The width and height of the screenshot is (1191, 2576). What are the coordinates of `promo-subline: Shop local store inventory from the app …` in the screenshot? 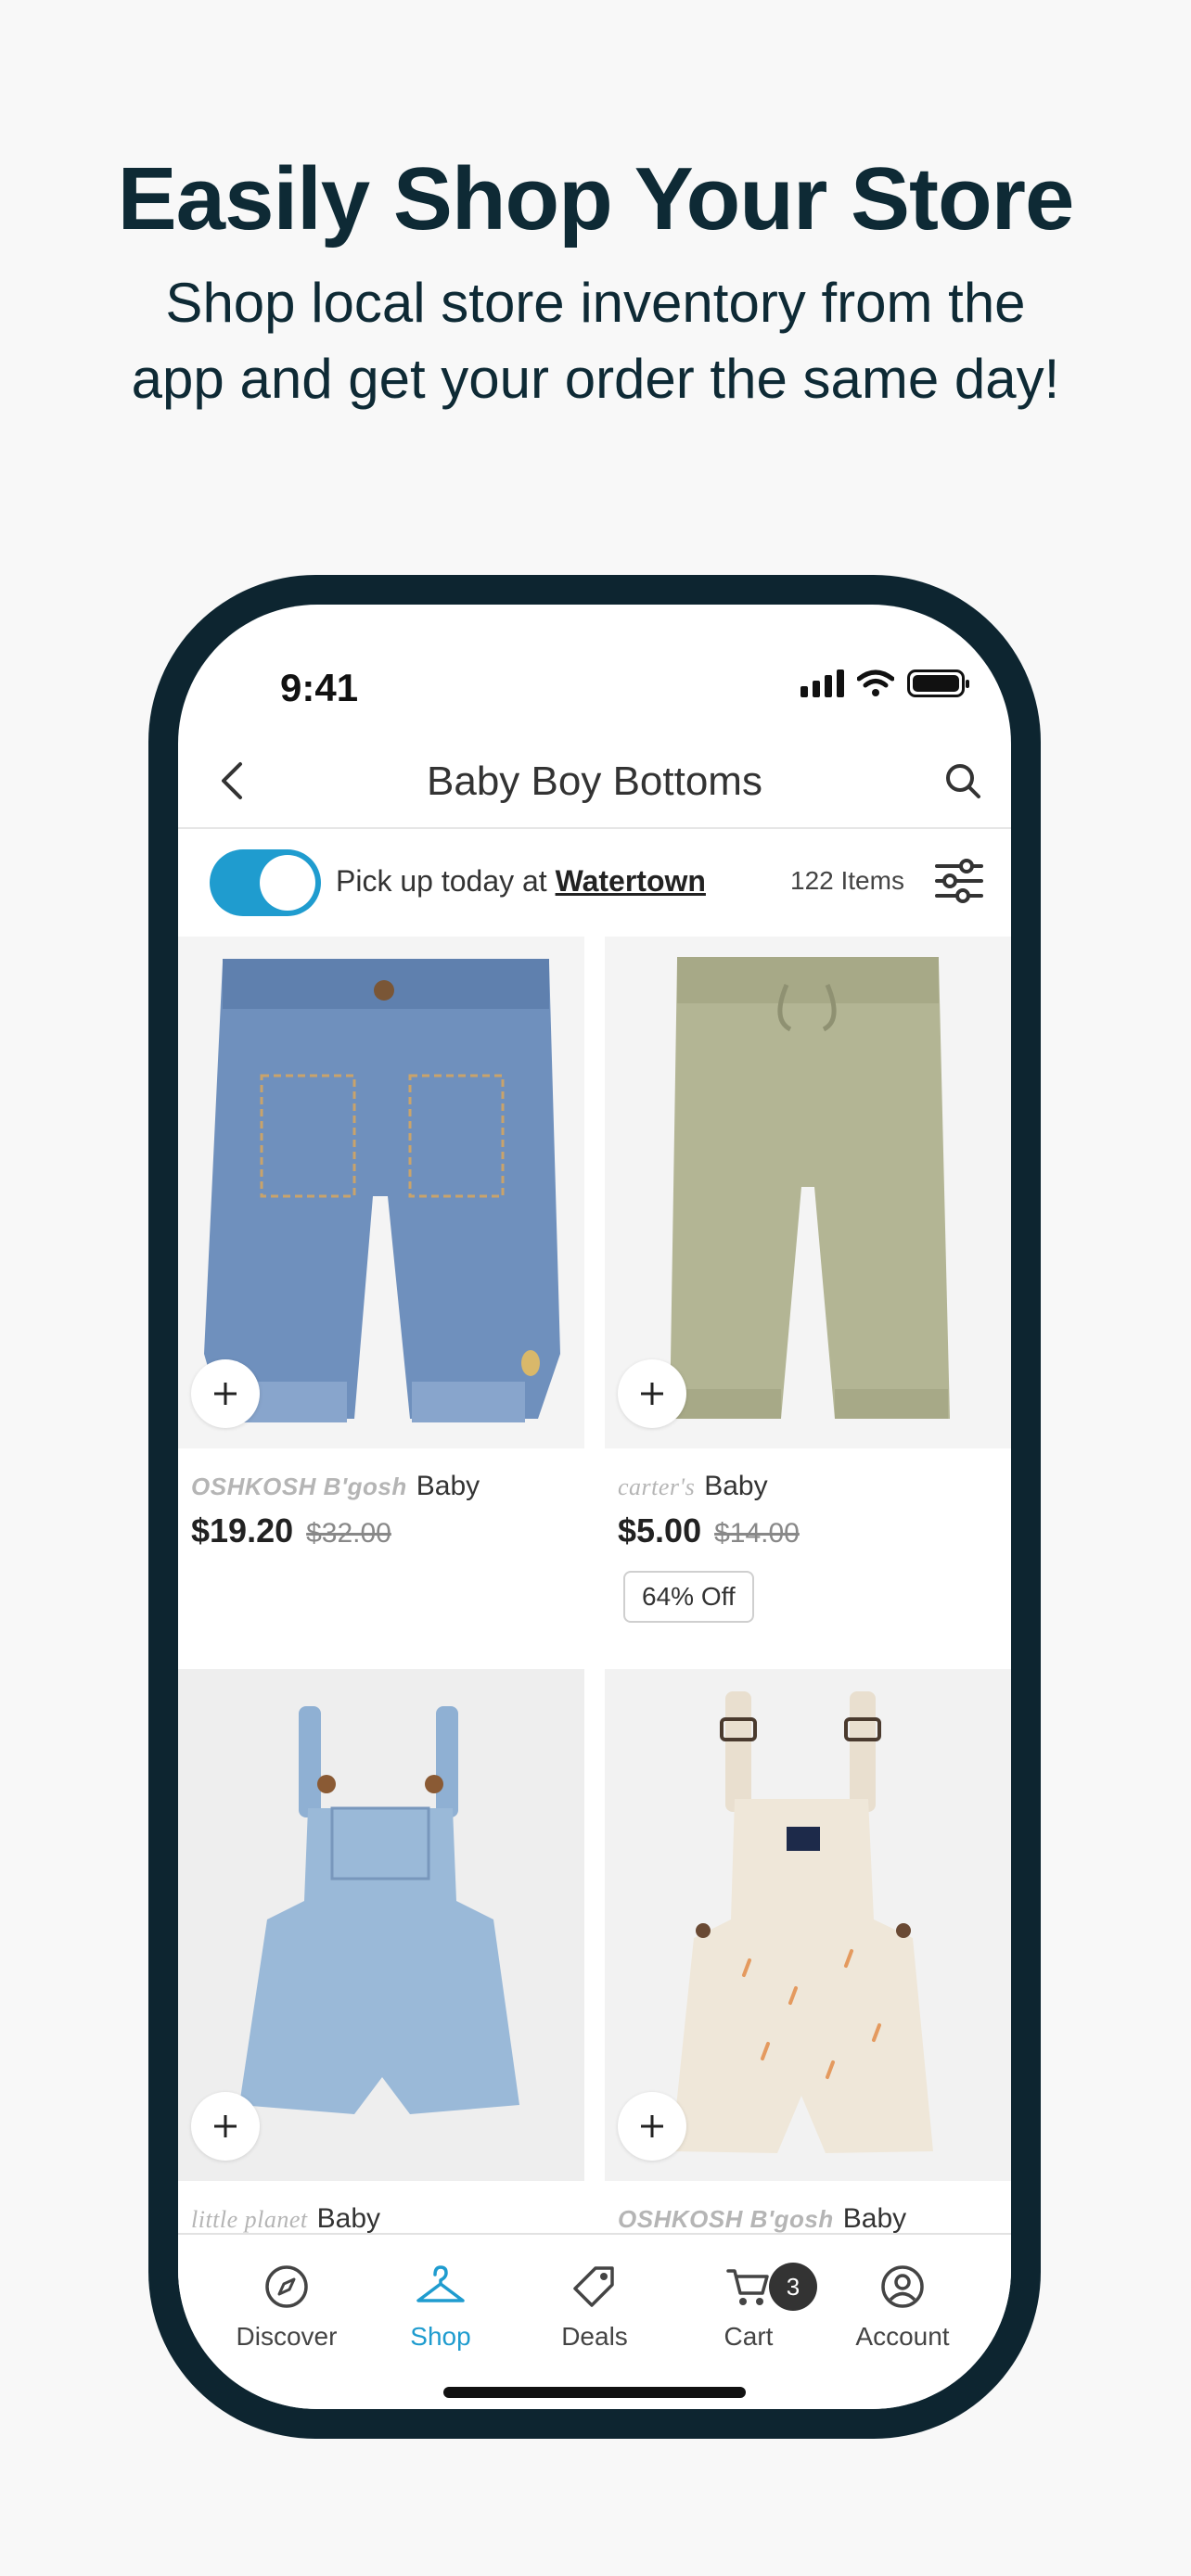 It's located at (595, 341).